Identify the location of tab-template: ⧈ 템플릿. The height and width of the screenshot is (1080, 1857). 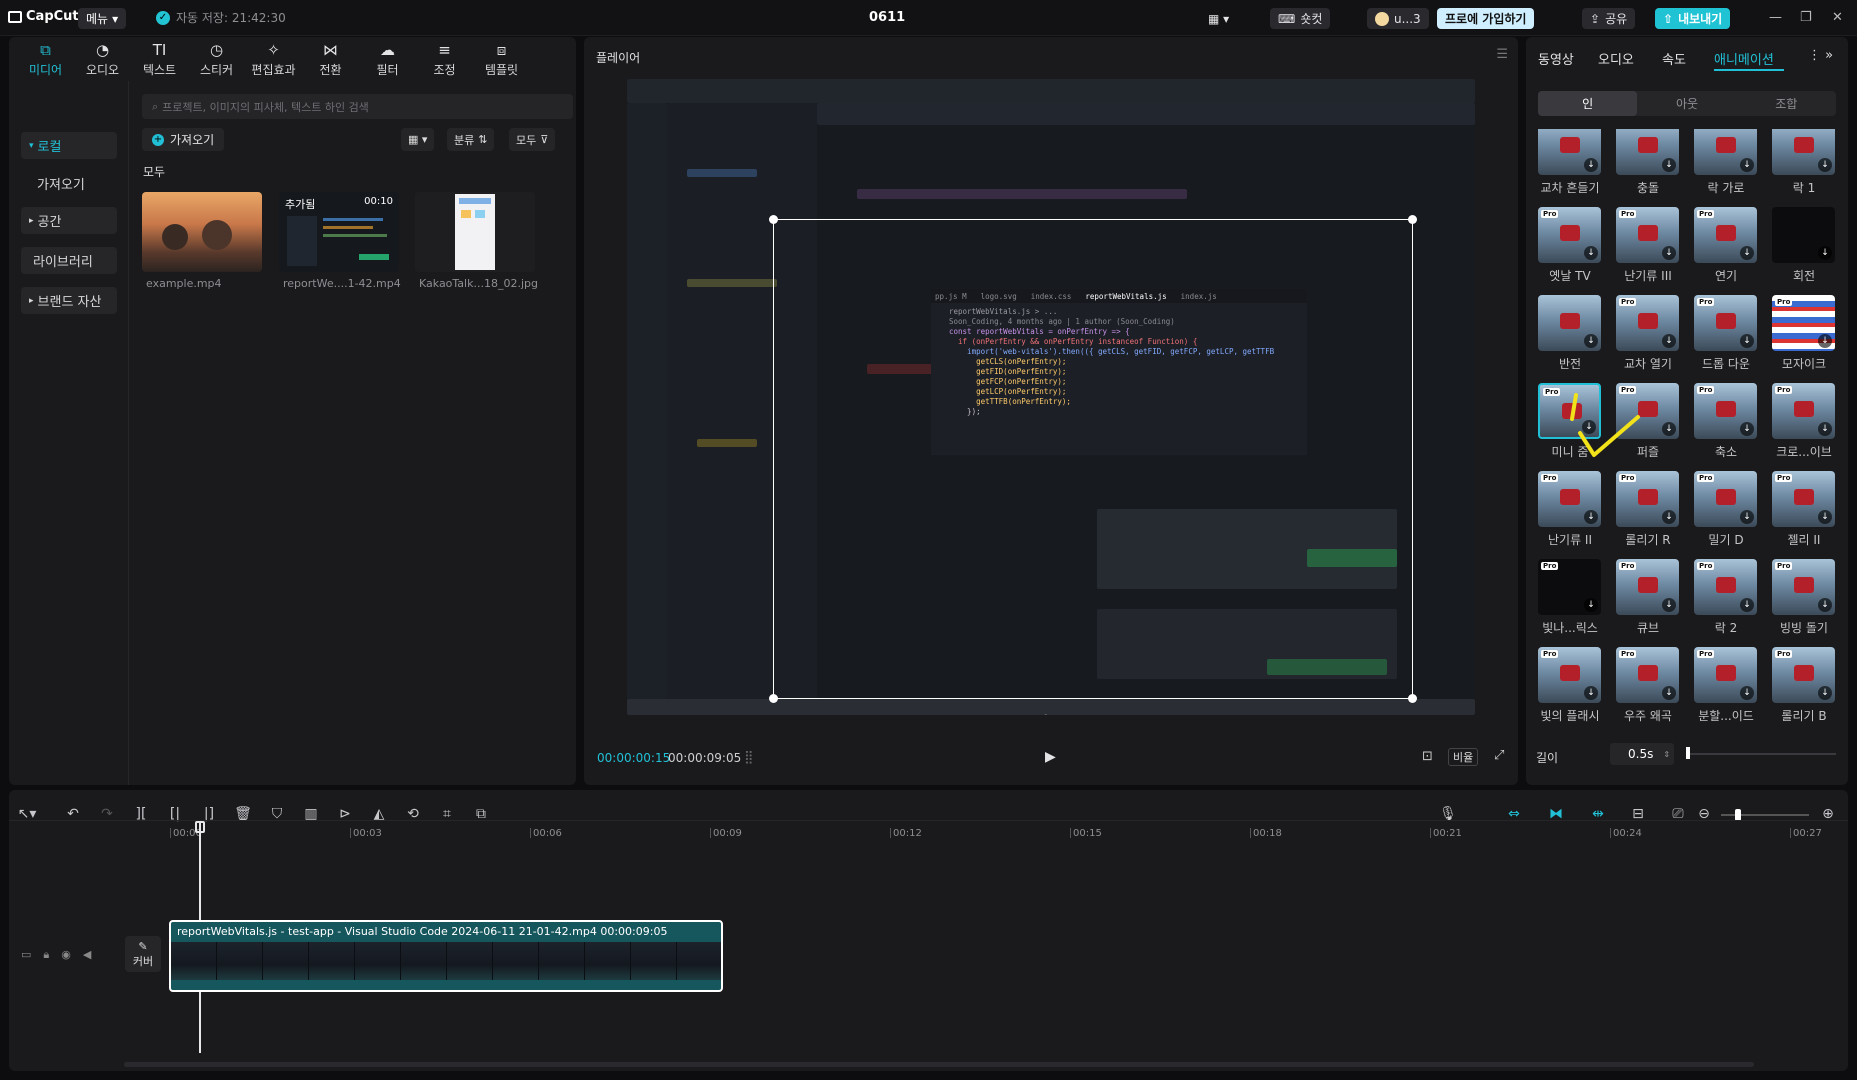
(501, 59).